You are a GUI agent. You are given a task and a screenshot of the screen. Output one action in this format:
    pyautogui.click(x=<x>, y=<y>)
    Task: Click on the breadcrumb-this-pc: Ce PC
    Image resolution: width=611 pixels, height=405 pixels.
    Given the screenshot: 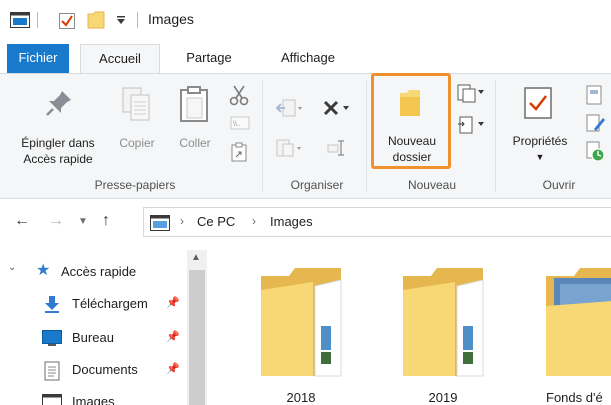 What is the action you would take?
    pyautogui.click(x=216, y=221)
    